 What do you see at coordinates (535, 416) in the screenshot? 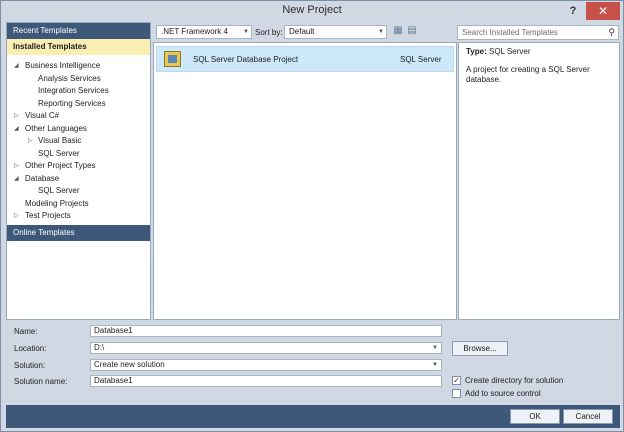
I see `ok-button: OK` at bounding box center [535, 416].